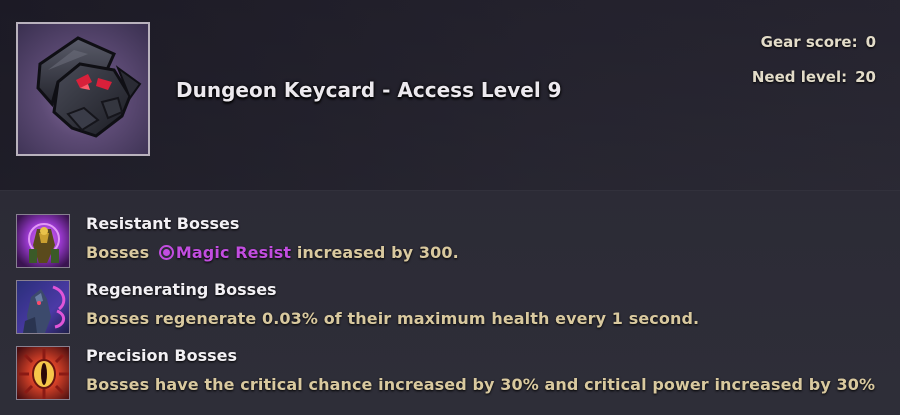  What do you see at coordinates (181, 289) in the screenshot?
I see `modifier-title: Regenerating Bosses` at bounding box center [181, 289].